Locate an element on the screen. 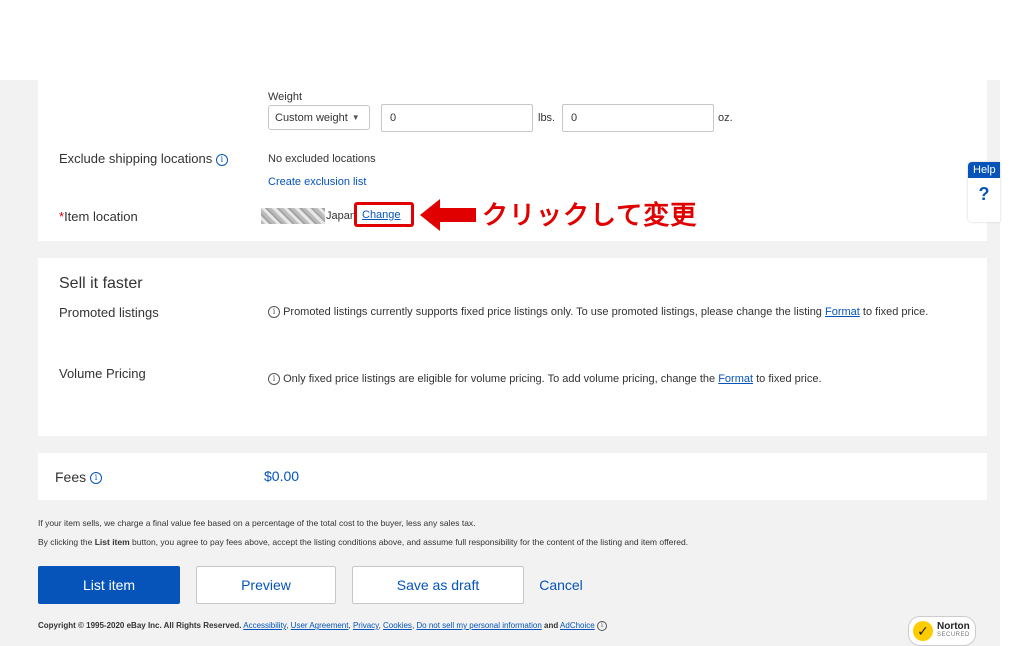  footer-link-adchoice: AdChoice is located at coordinates (577, 625).